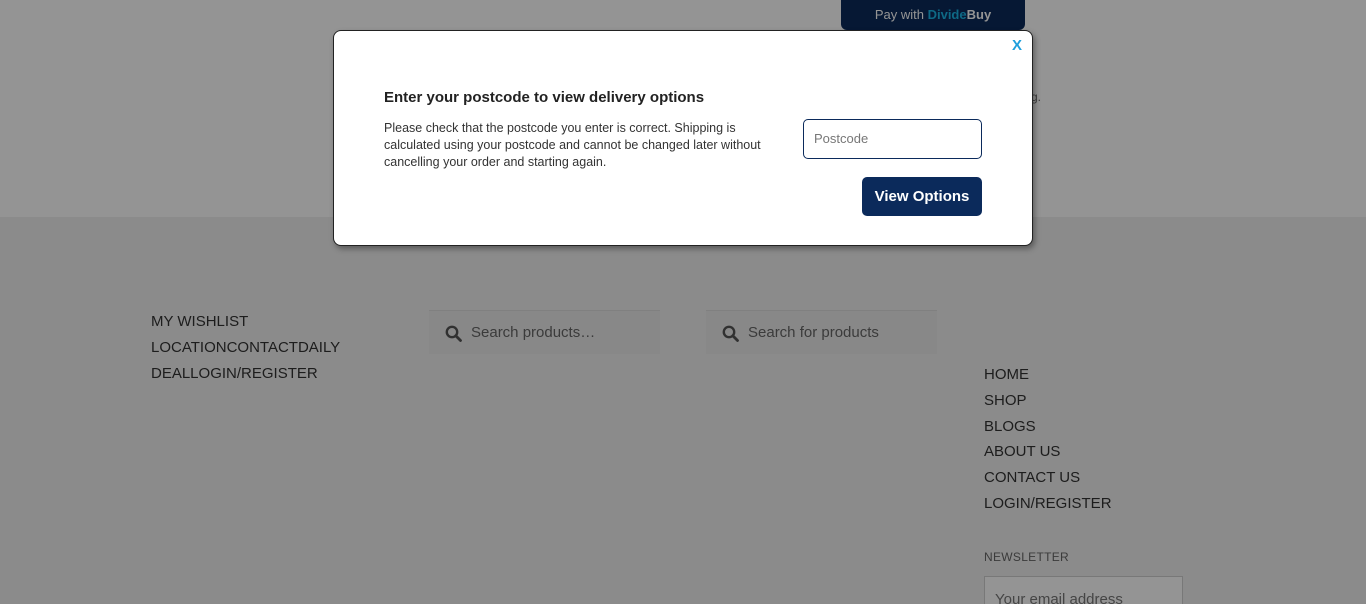  I want to click on close-modal-button: X, so click(1017, 45).